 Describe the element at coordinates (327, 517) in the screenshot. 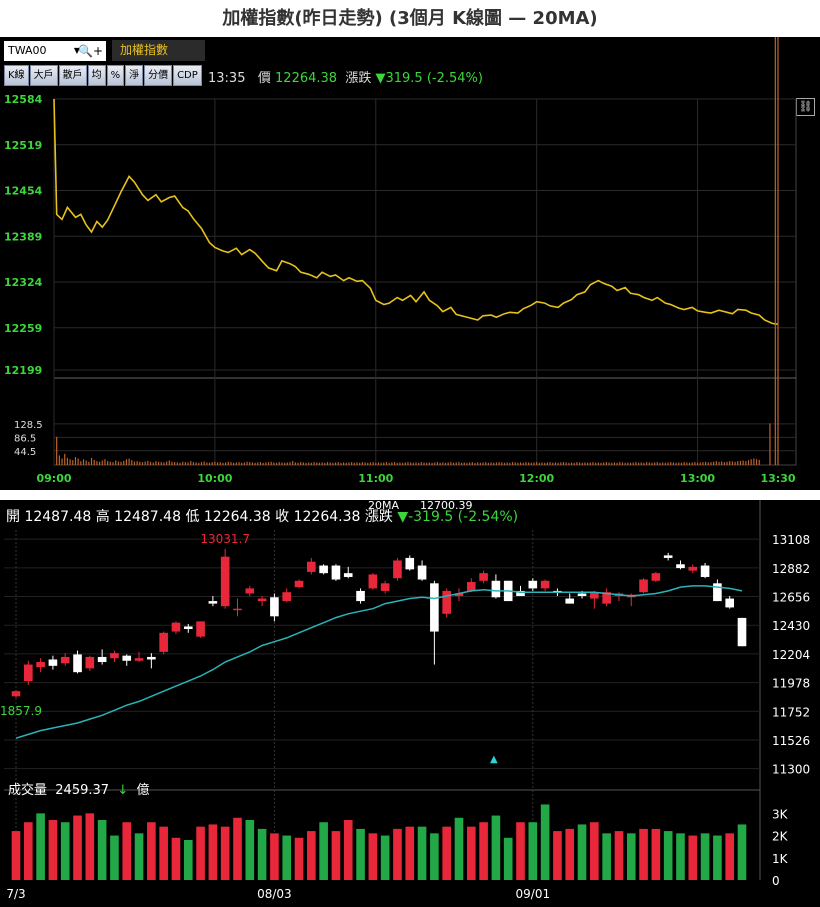

I see `close-value: 12264.38` at that location.